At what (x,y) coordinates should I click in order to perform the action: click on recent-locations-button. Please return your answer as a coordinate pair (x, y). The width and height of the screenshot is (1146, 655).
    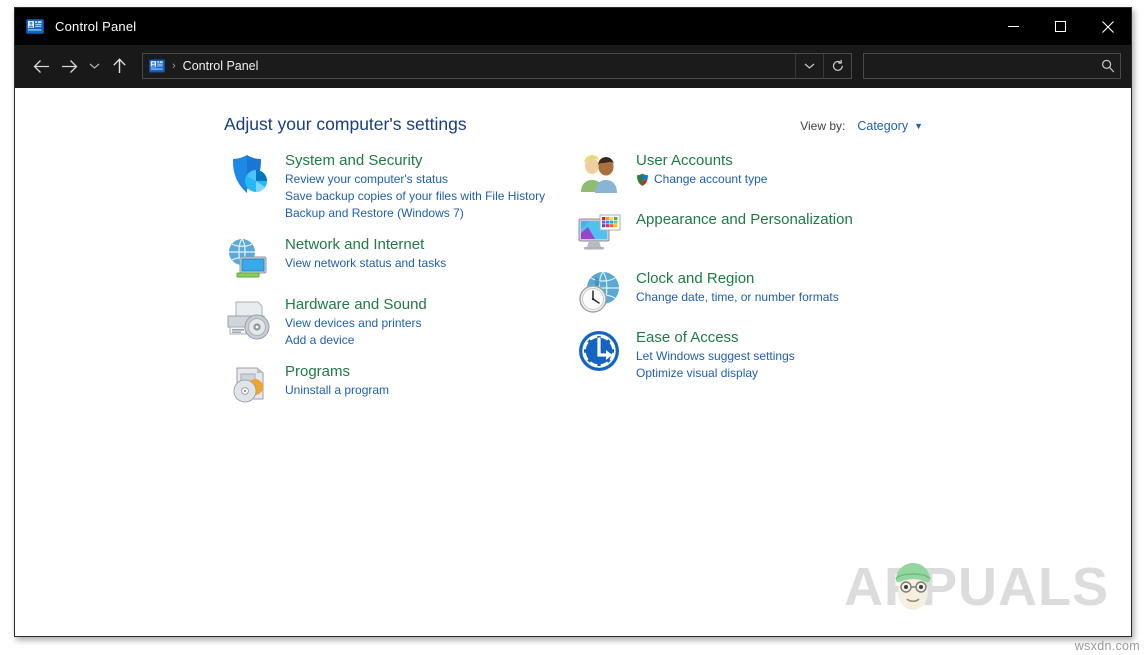
    Looking at the image, I should click on (94, 66).